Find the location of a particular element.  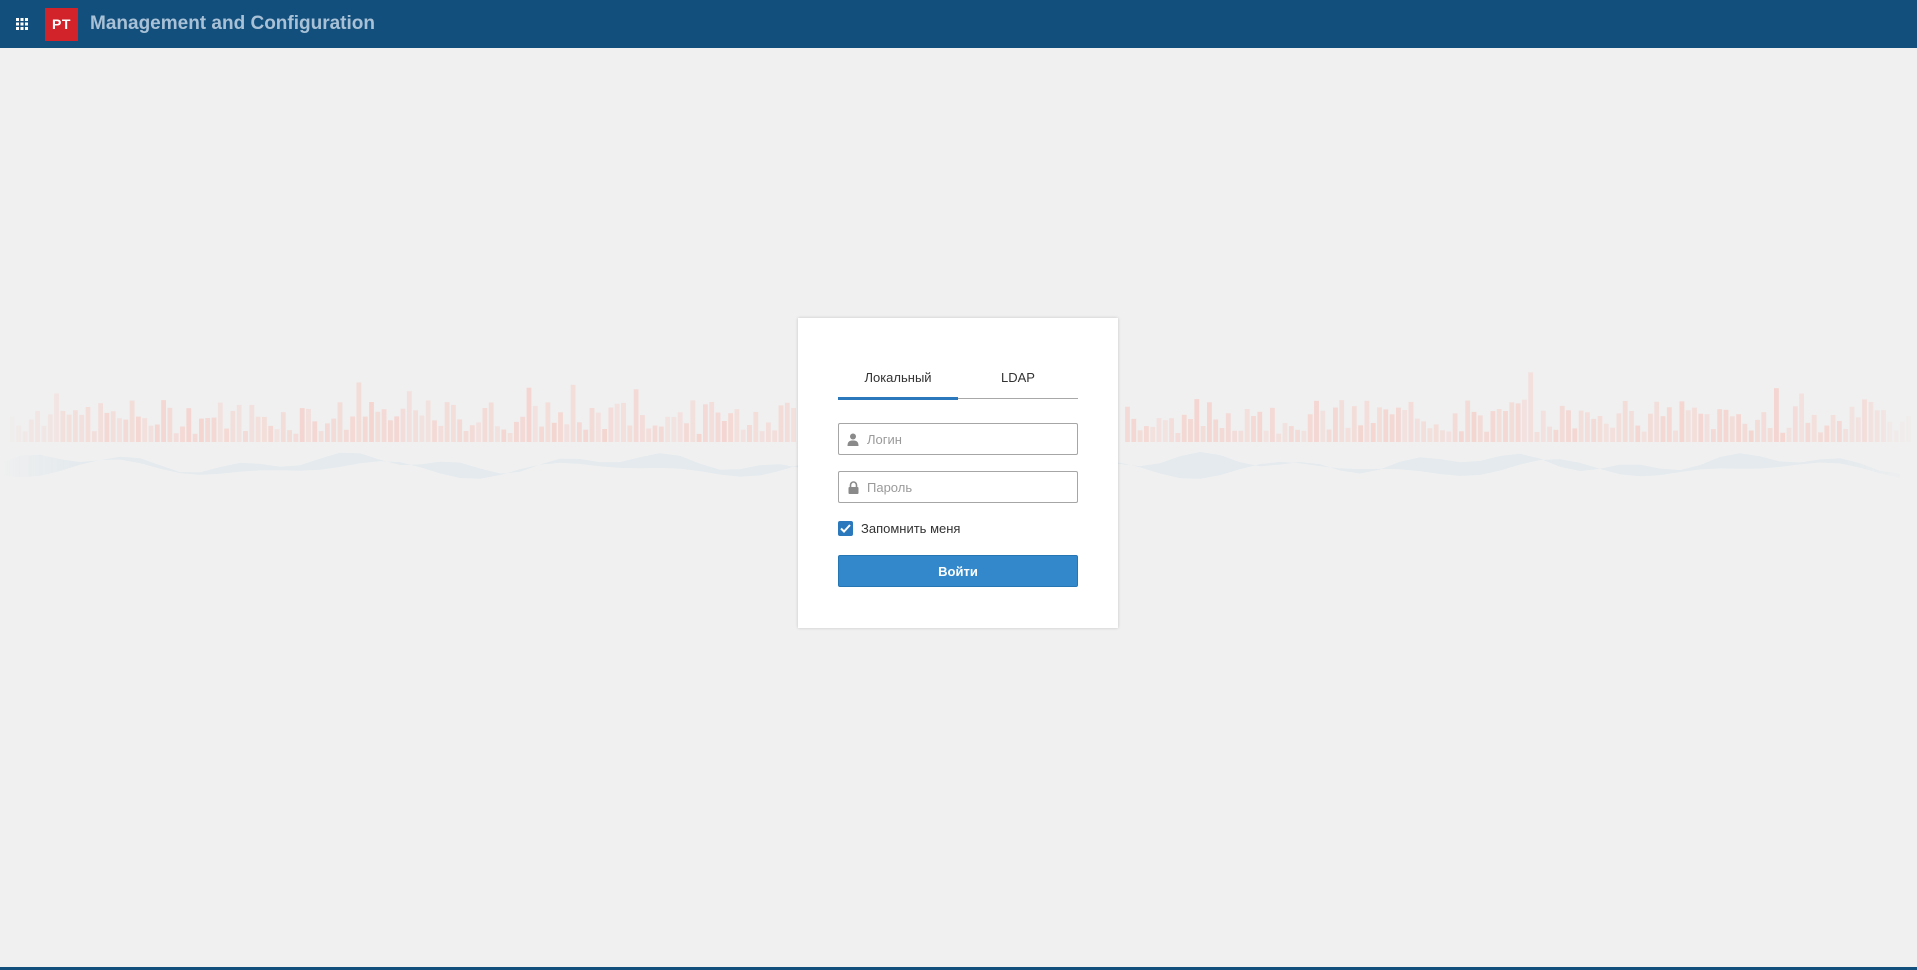

password-input is located at coordinates (967, 487).